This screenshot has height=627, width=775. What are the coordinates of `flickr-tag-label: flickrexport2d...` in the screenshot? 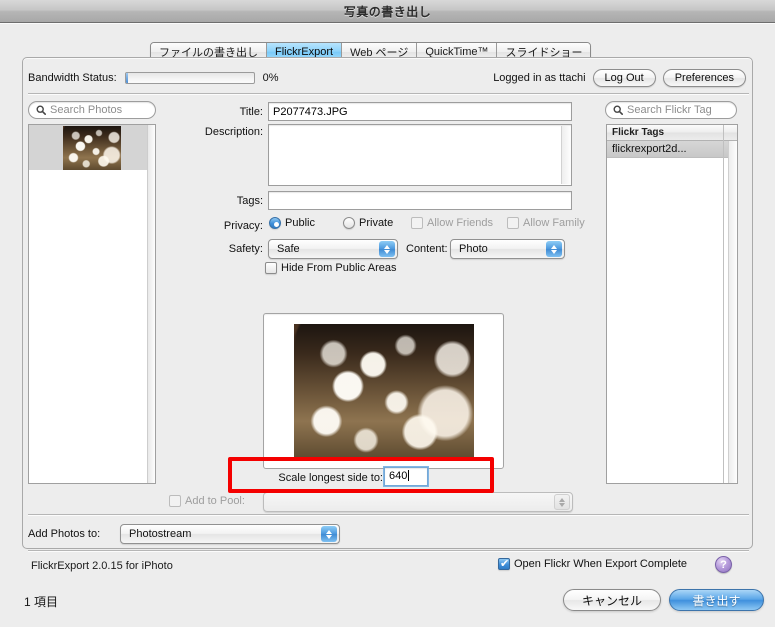 It's located at (649, 149).